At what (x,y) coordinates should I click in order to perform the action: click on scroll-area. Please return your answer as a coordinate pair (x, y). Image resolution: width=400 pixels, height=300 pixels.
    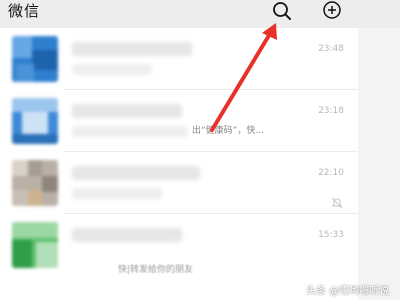
    Looking at the image, I should click on (379, 164).